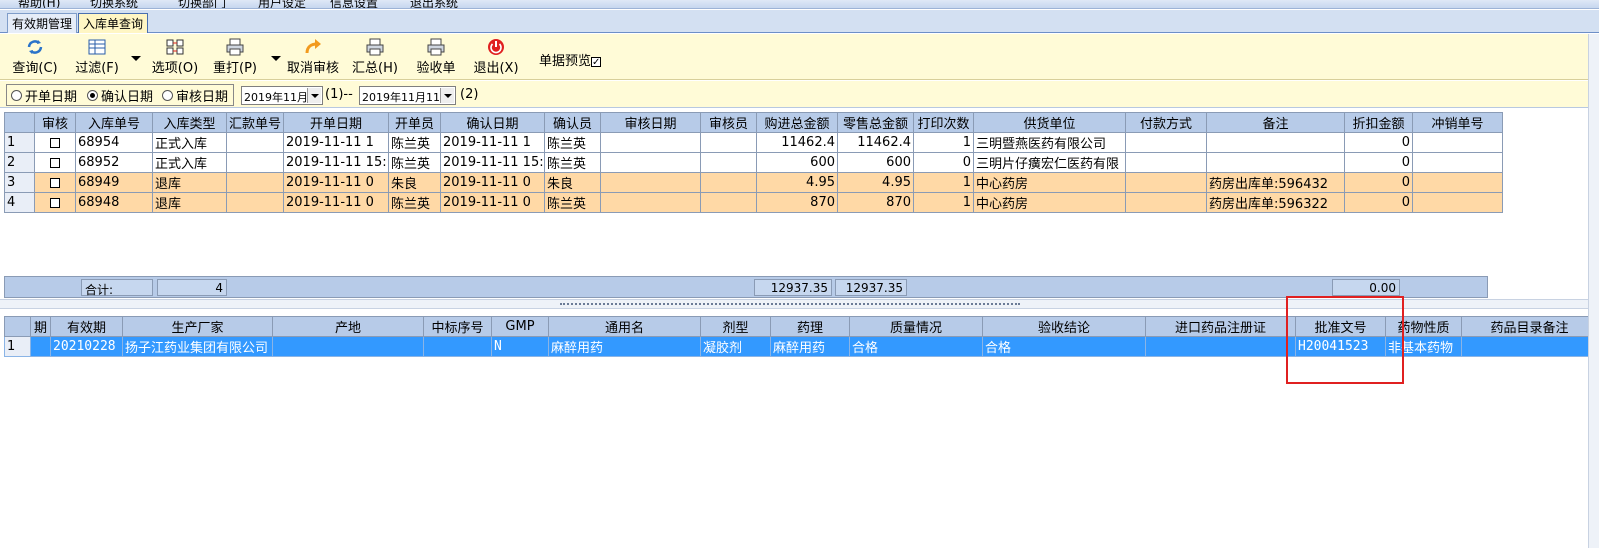  I want to click on vertical-scrollbar, so click(1593, 291).